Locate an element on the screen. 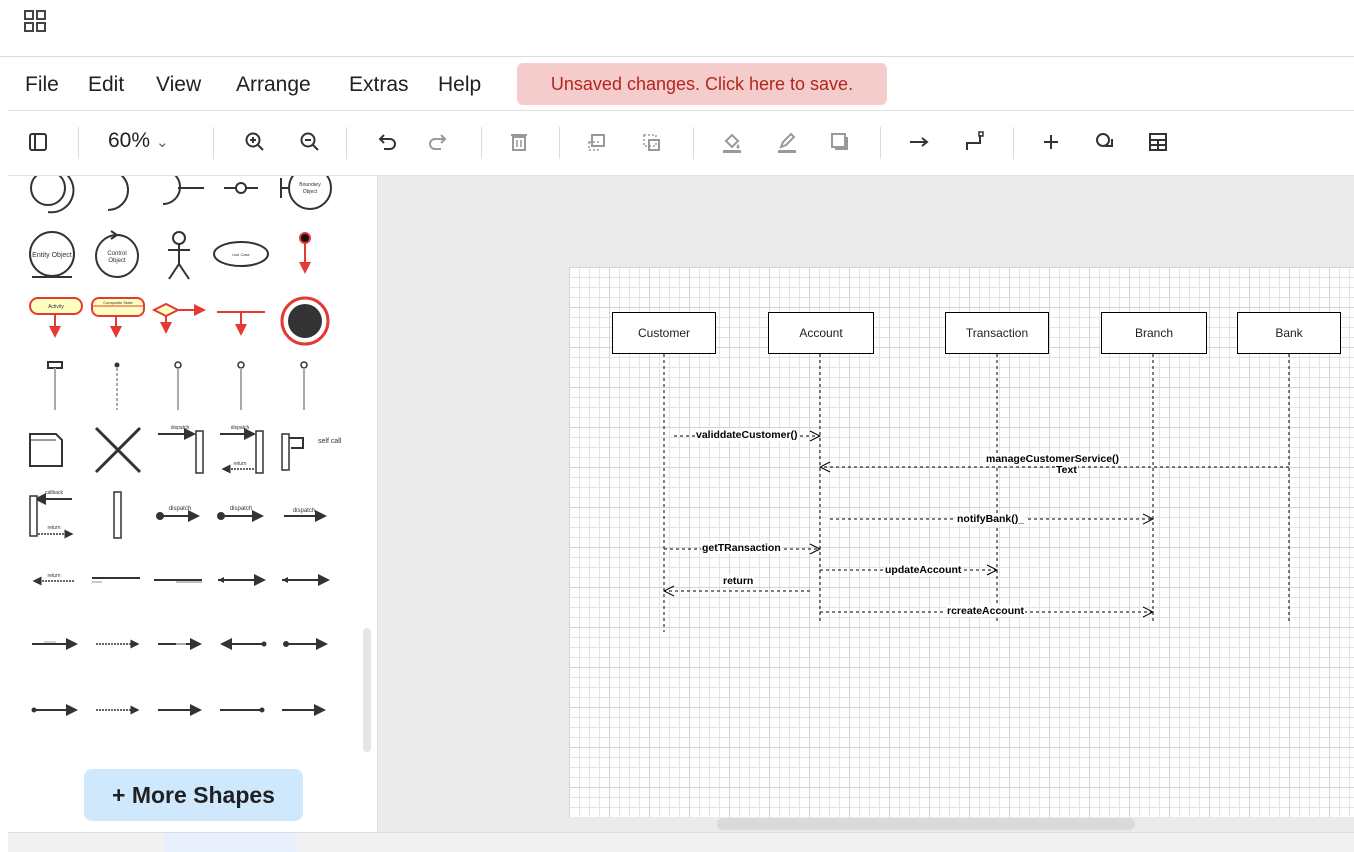  svg-text: Use Case is located at coordinates (241, 254).